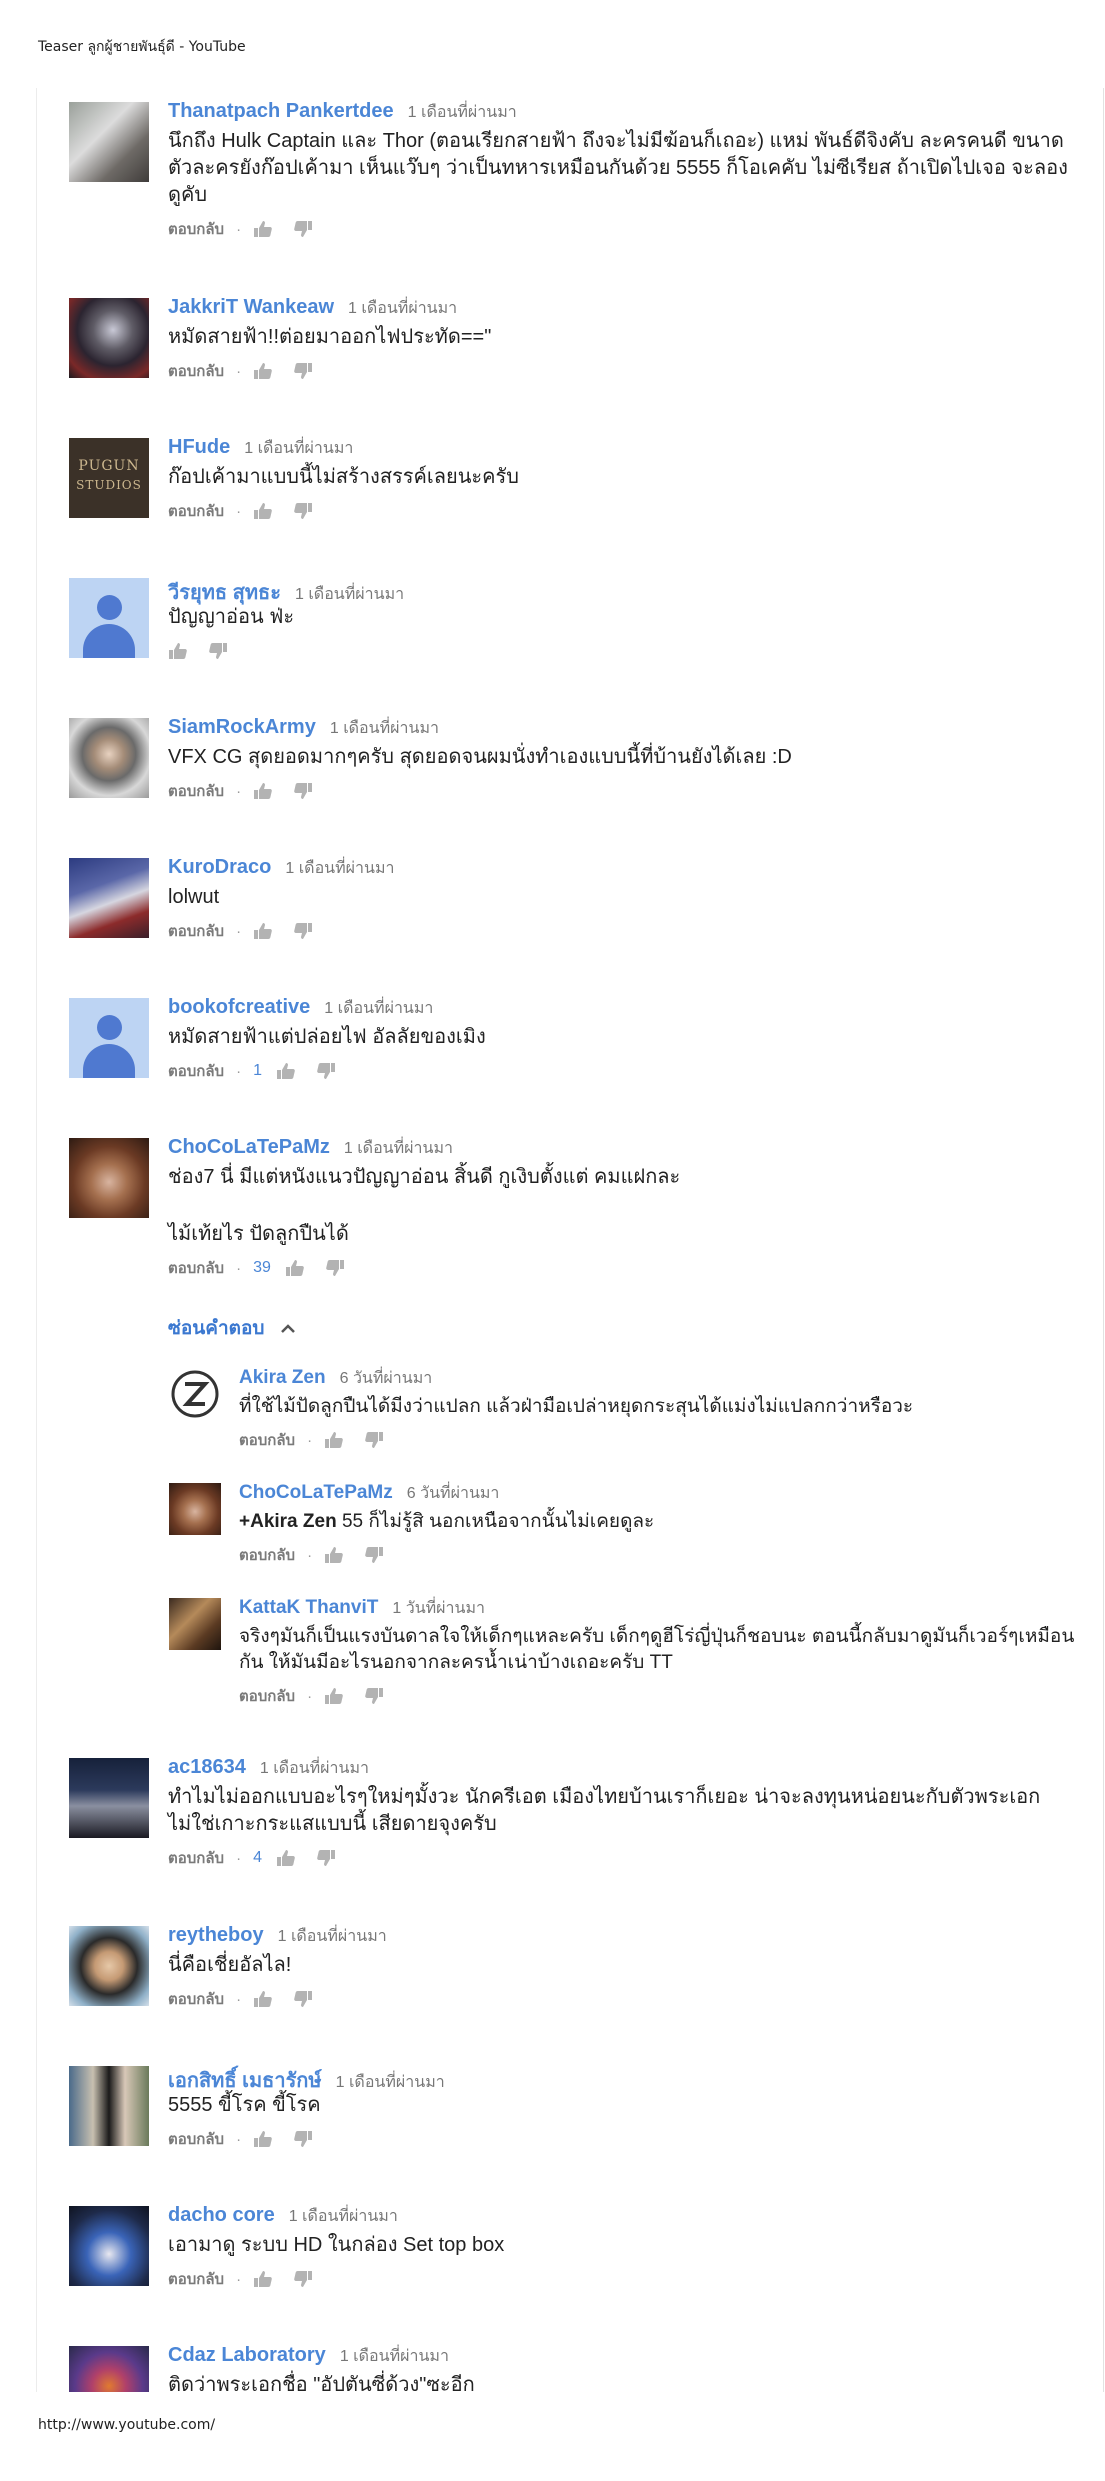 This screenshot has height=2481, width=1105. I want to click on comment-author: HFude, so click(199, 447).